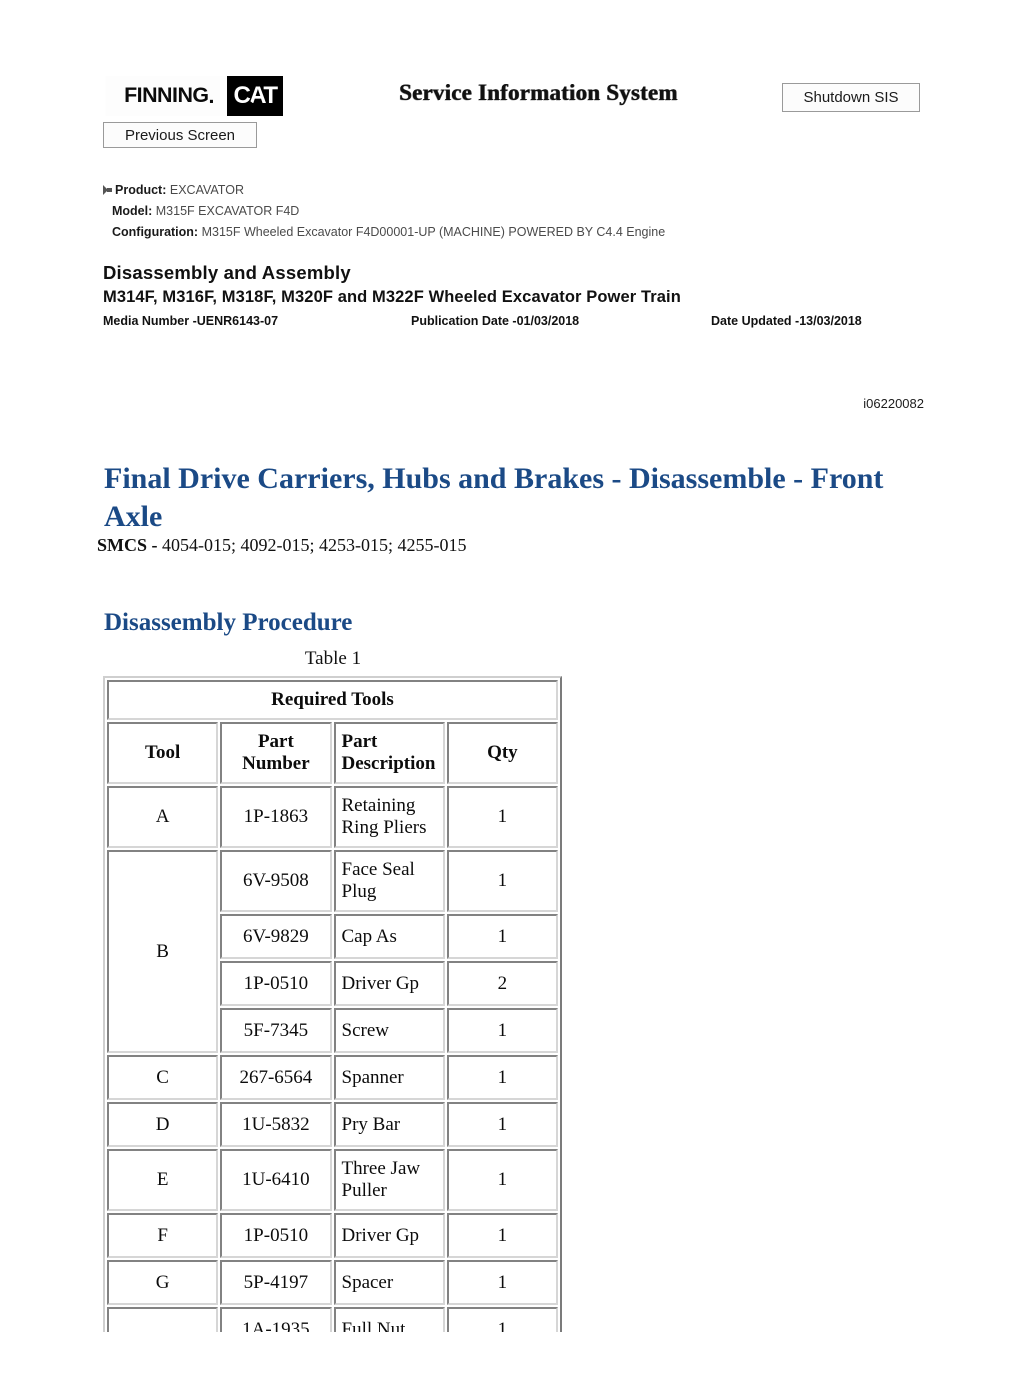 The image size is (1024, 1400). I want to click on finning-cat-logo: FINNING. CAT, so click(194, 96).